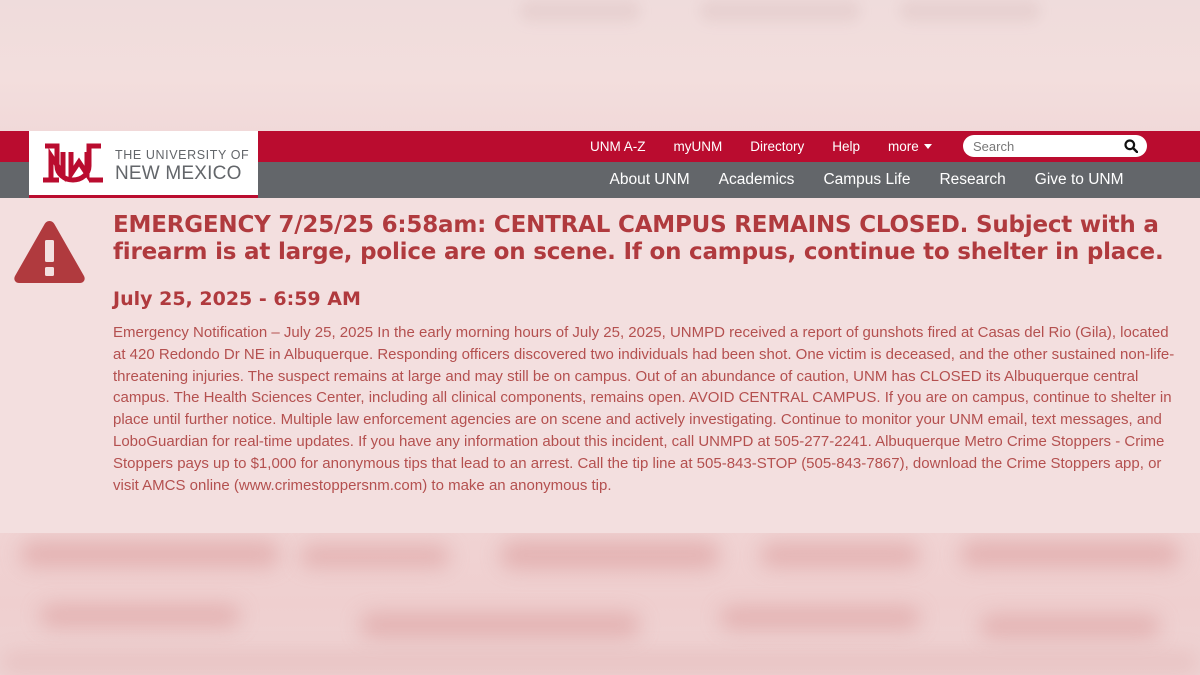  What do you see at coordinates (927, 146) in the screenshot?
I see `caret-down-icon` at bounding box center [927, 146].